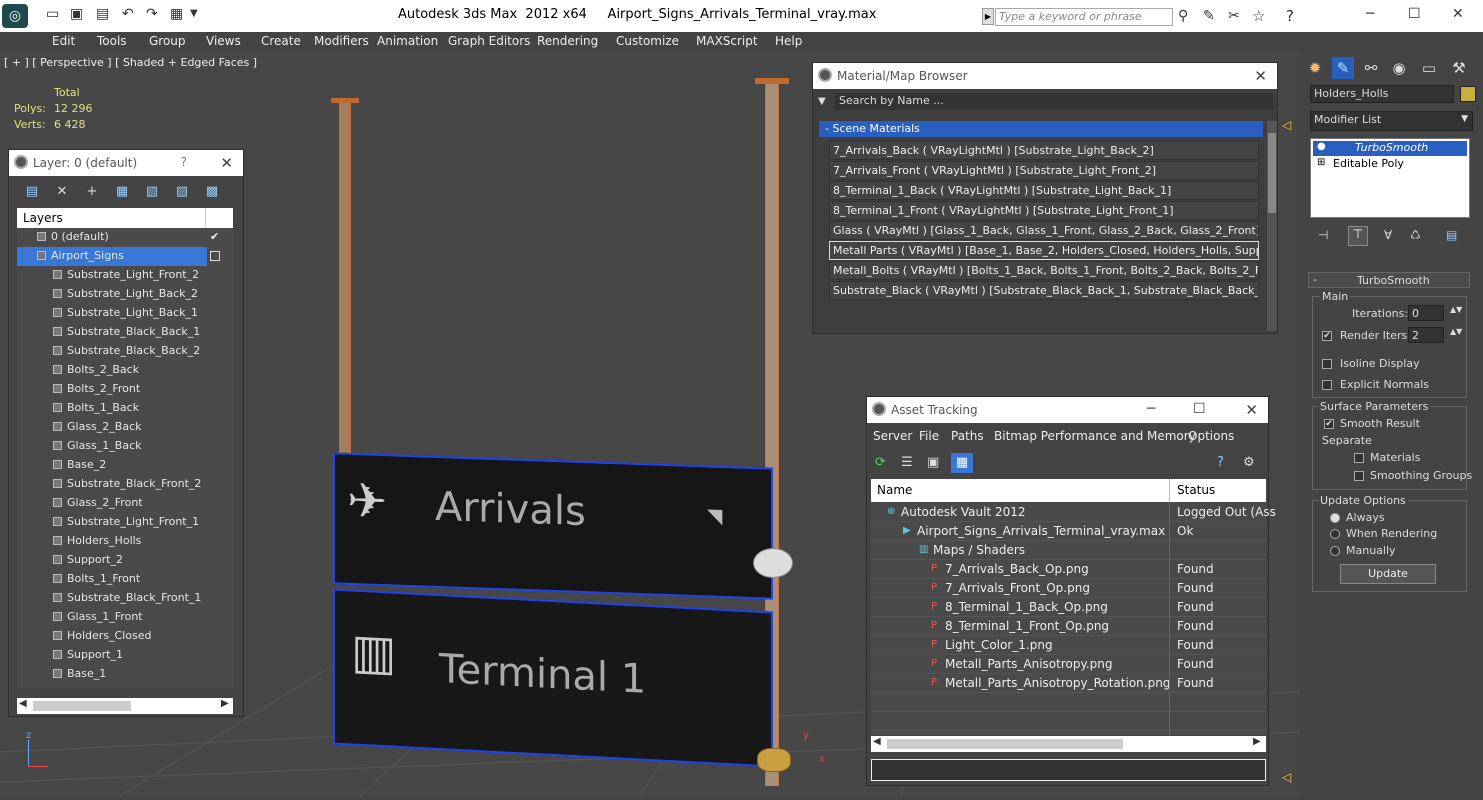 This screenshot has width=1483, height=800. Describe the element at coordinates (1068, 664) in the screenshot. I see `asset-row: P Metall_Parts_Anisotropy.png Found` at that location.